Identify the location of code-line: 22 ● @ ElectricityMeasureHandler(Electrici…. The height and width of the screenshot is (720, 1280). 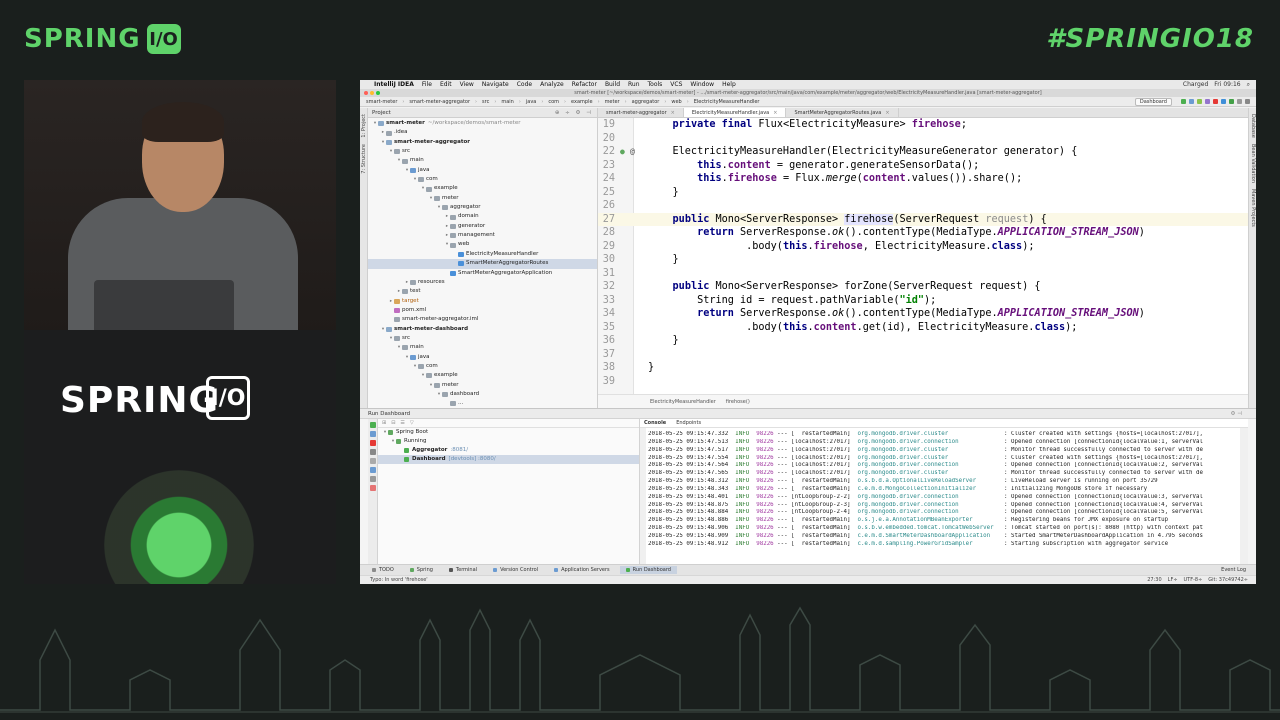
(923, 152).